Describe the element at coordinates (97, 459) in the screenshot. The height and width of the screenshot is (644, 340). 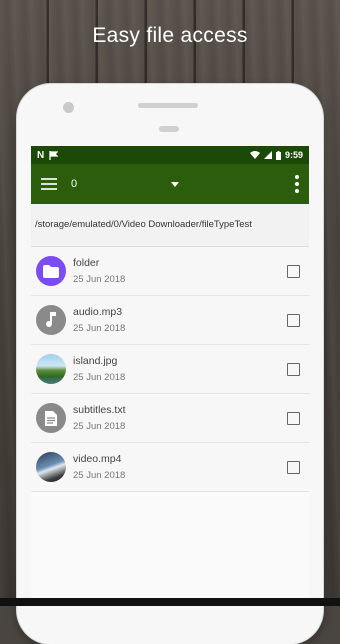
I see `file-name: video.mp4` at that location.